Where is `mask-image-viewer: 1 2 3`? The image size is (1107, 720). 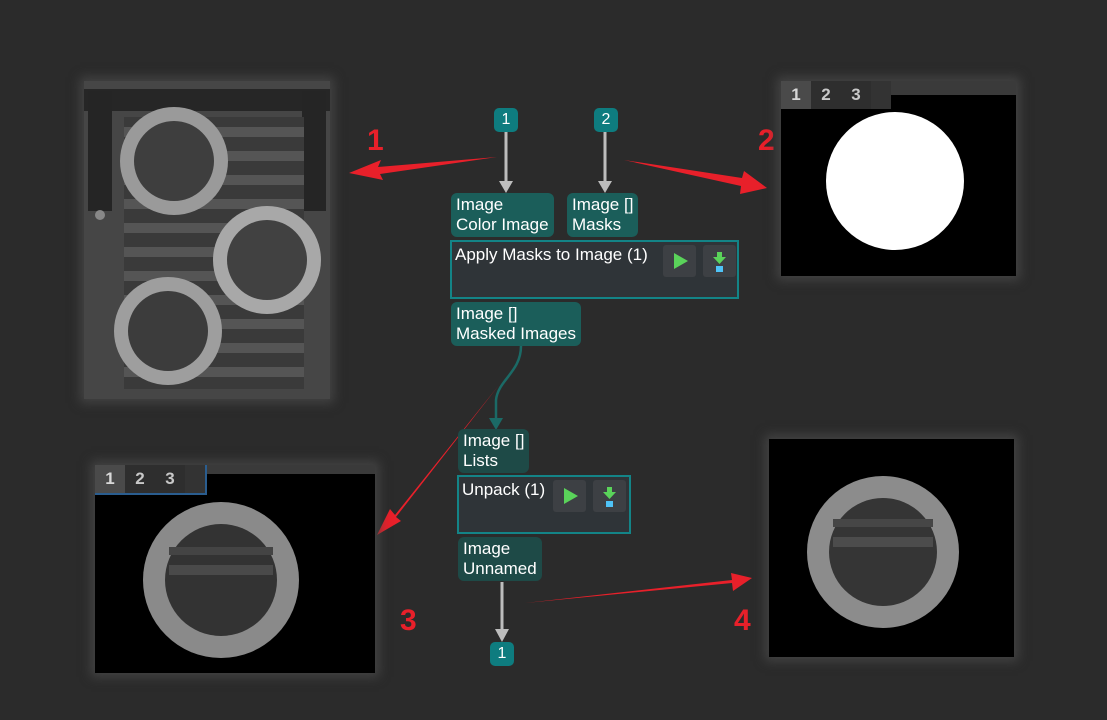 mask-image-viewer: 1 2 3 is located at coordinates (898, 178).